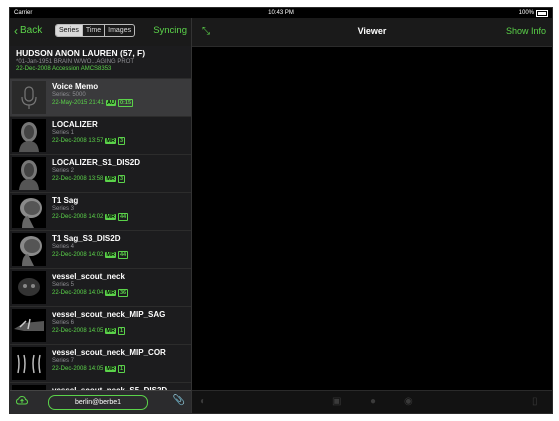 The image size is (559, 421). I want to click on series-title: T1 Sag_S3_DIS2D, so click(86, 238).